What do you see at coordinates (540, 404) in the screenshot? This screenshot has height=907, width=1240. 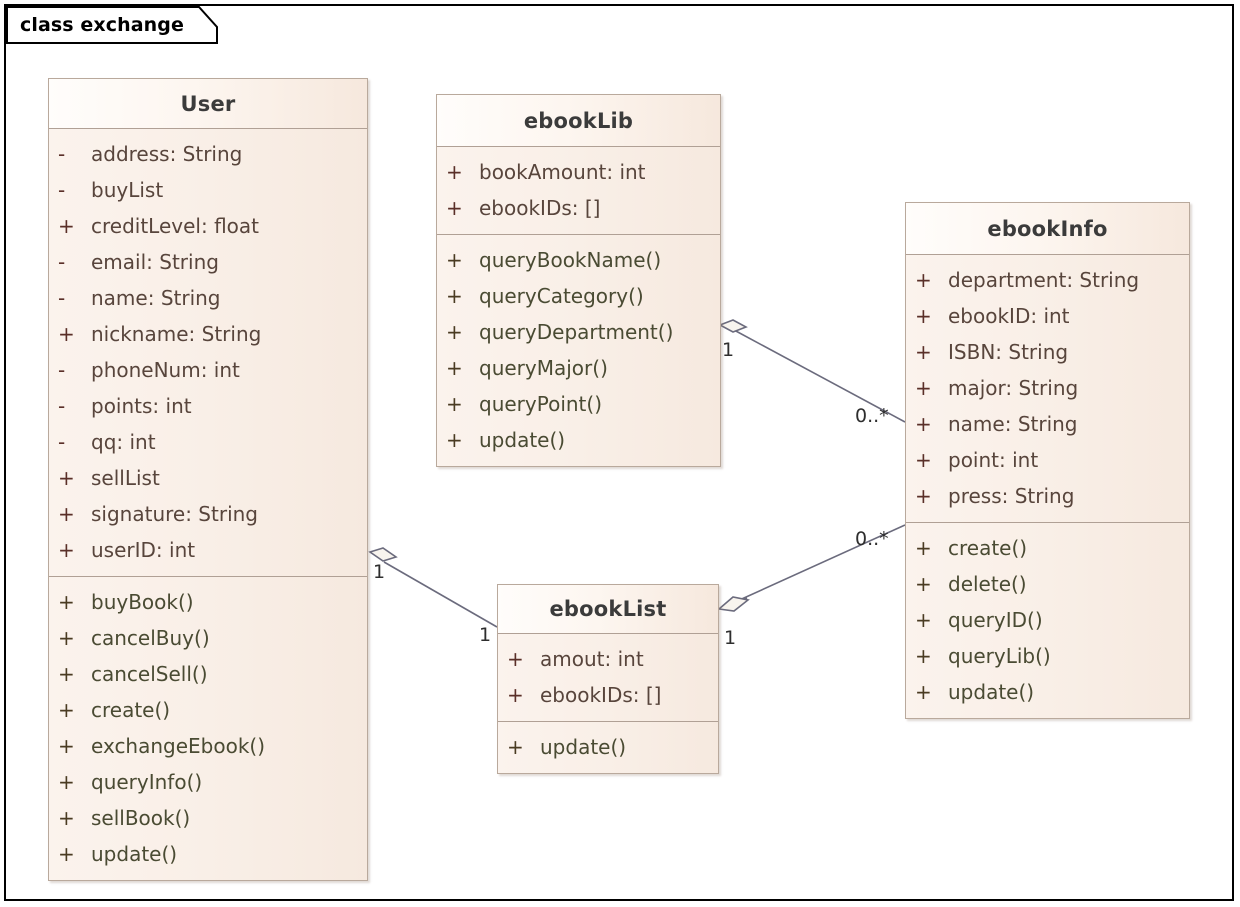 I see `uml-operations-label: queryPoint()` at bounding box center [540, 404].